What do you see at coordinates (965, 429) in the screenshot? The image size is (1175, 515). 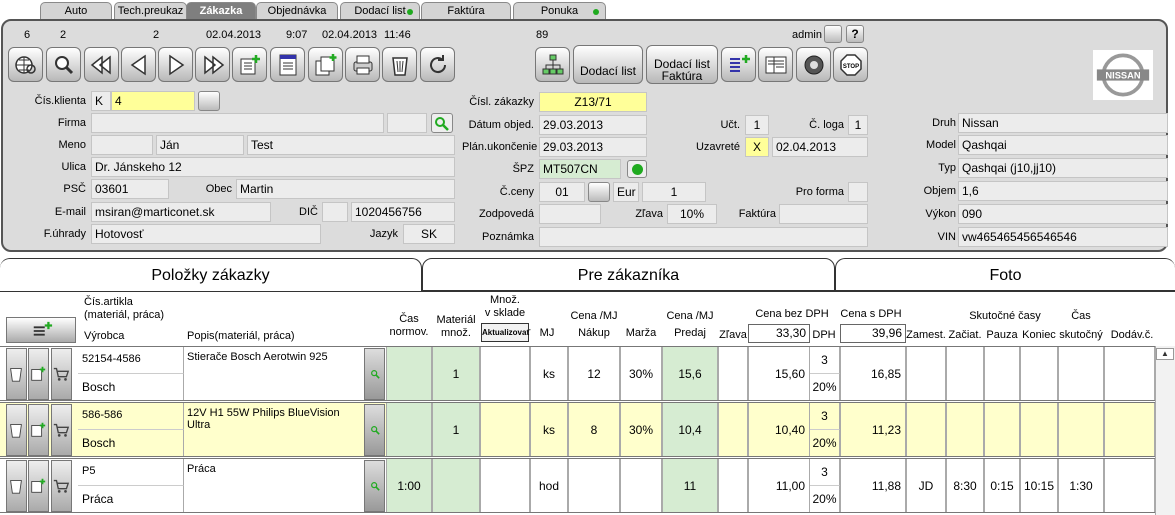 I see `zac-cell` at bounding box center [965, 429].